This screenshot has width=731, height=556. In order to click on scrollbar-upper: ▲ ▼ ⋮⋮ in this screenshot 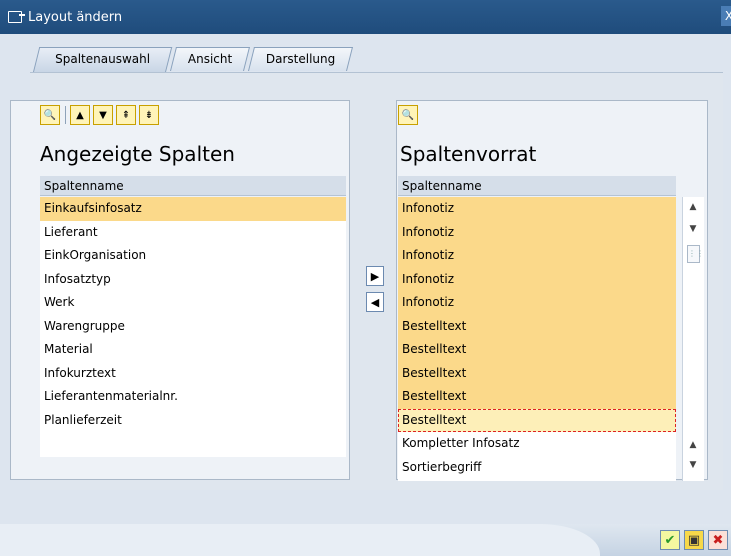, I will do `click(693, 232)`.